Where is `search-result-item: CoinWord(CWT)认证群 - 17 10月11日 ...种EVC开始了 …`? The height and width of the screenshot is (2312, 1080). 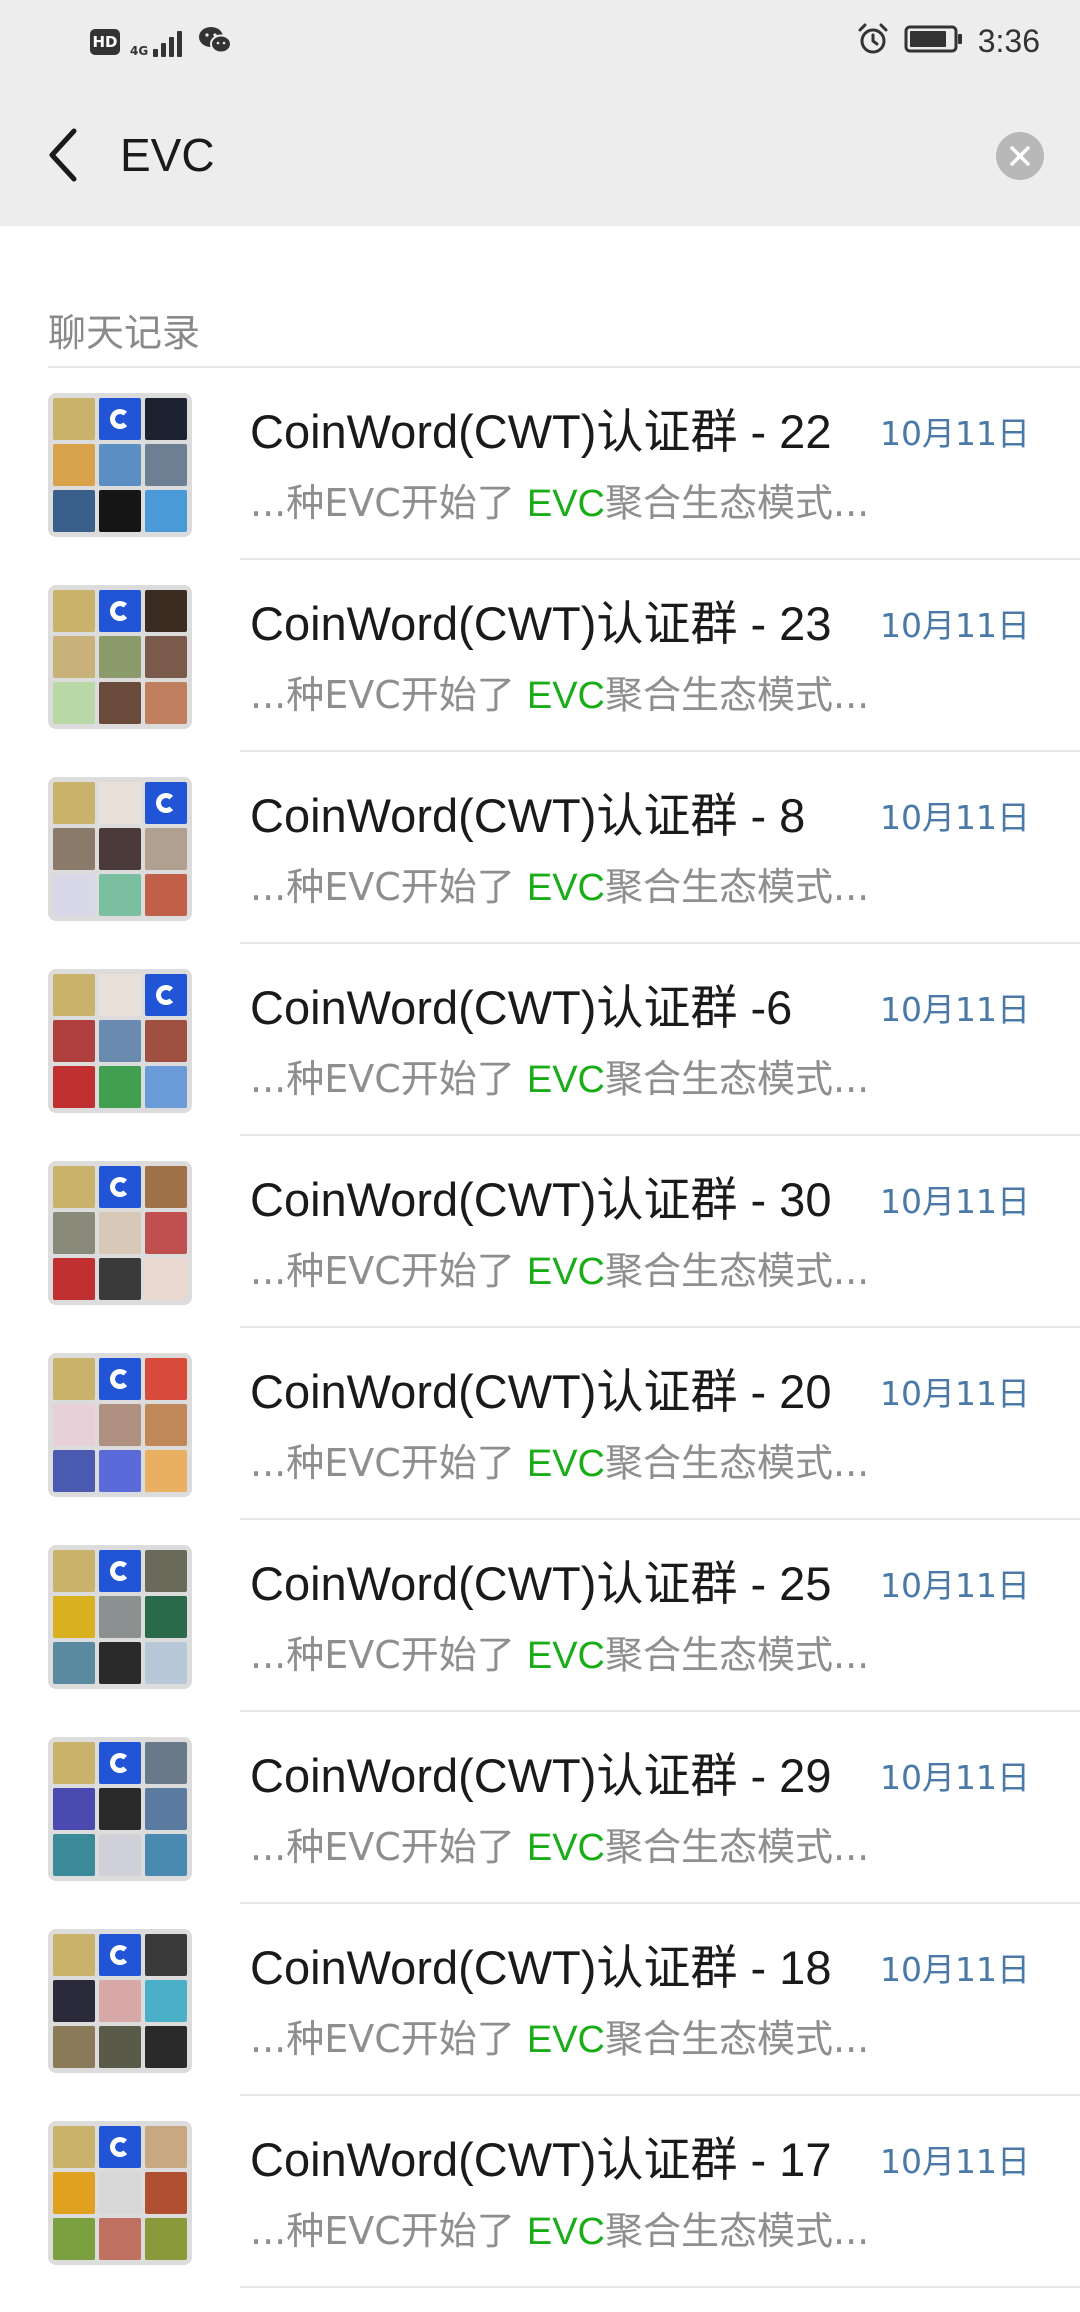 search-result-item: CoinWord(CWT)认证群 - 17 10月11日 ...种EVC开始了 … is located at coordinates (540, 2192).